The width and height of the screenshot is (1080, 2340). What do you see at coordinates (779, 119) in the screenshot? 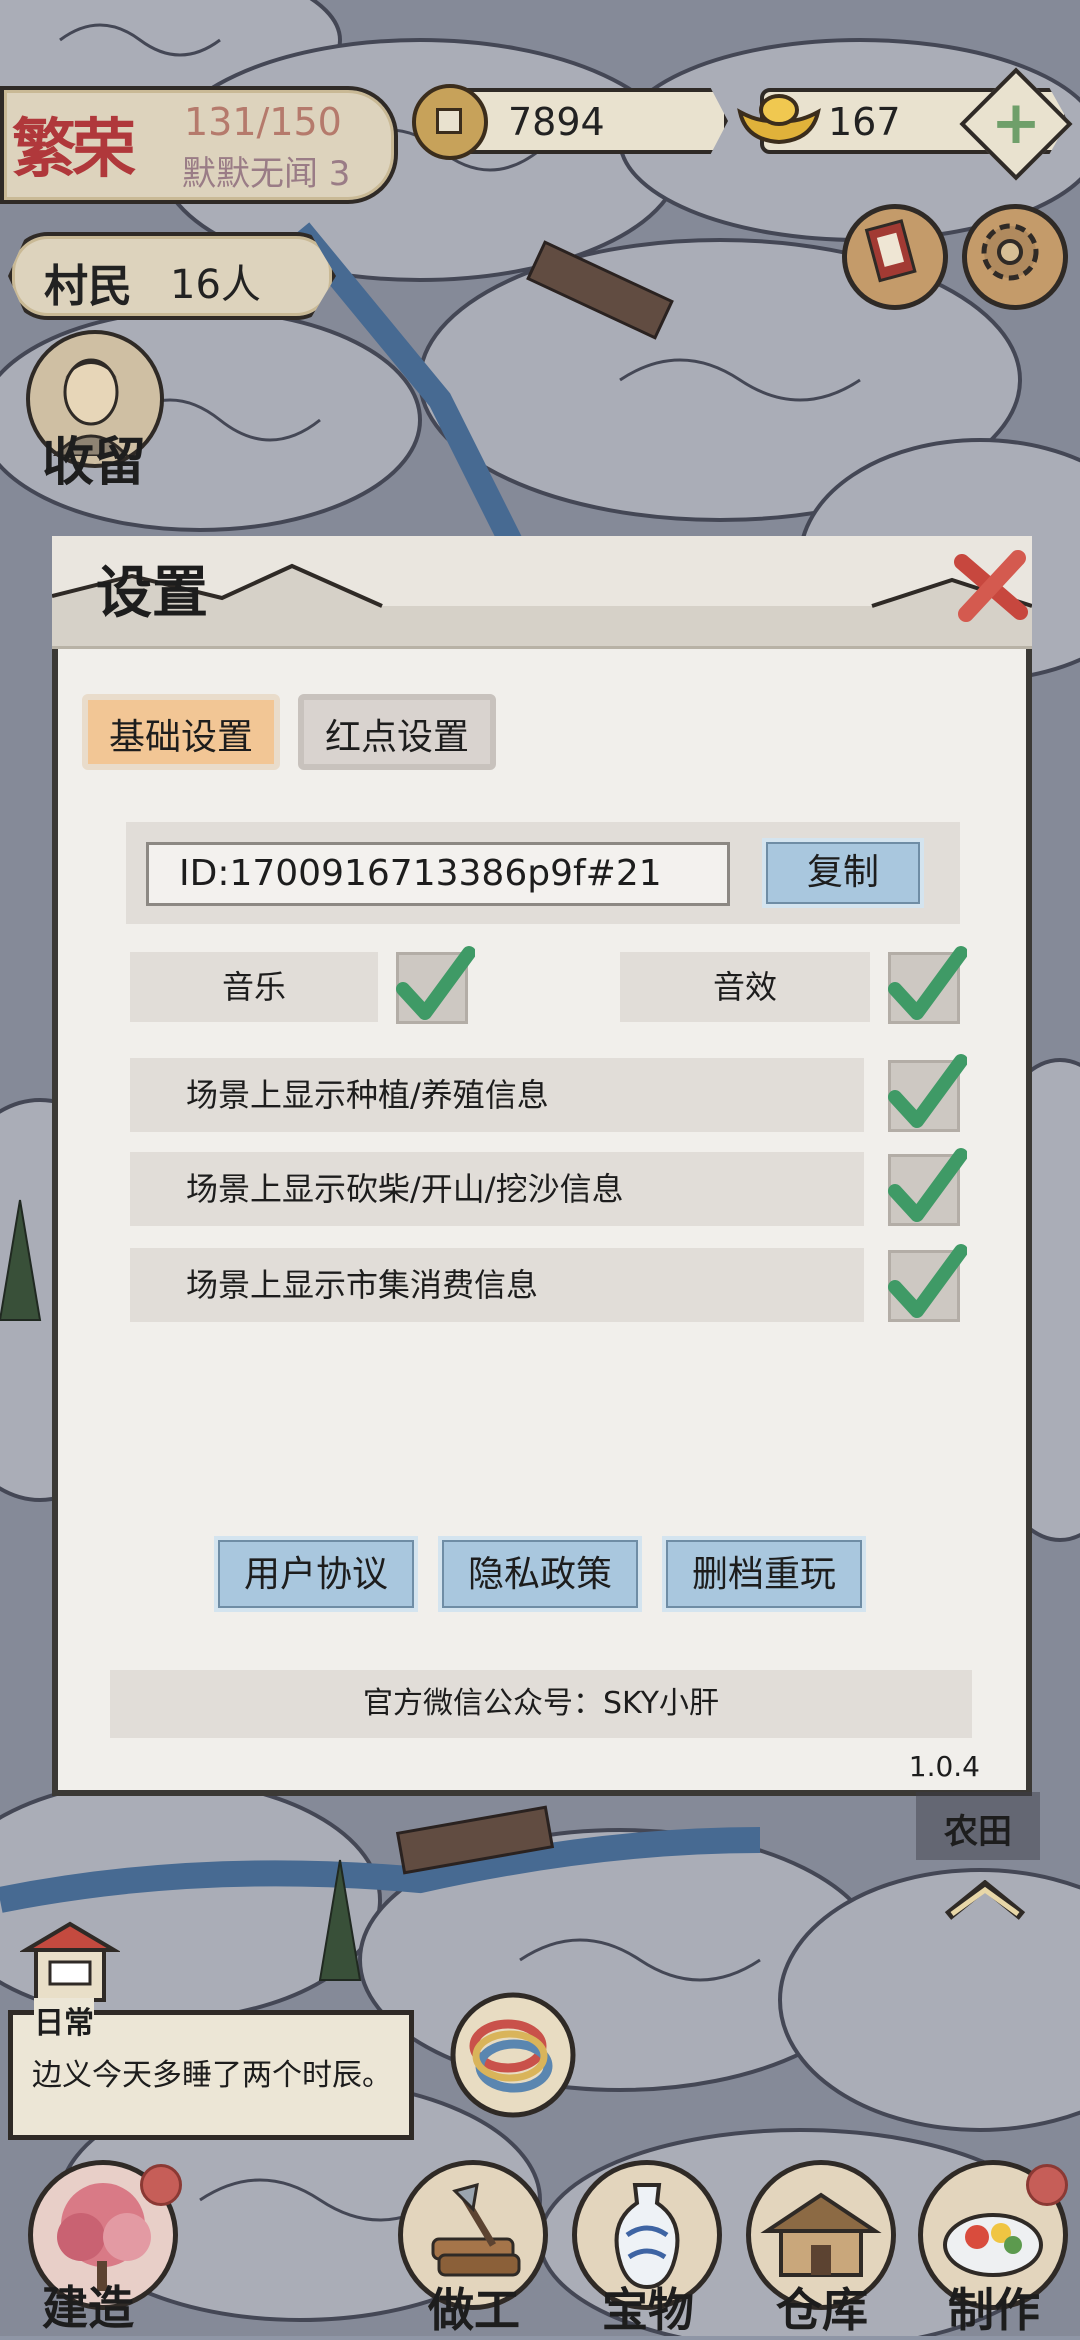
I see `gold-ingot-icon` at bounding box center [779, 119].